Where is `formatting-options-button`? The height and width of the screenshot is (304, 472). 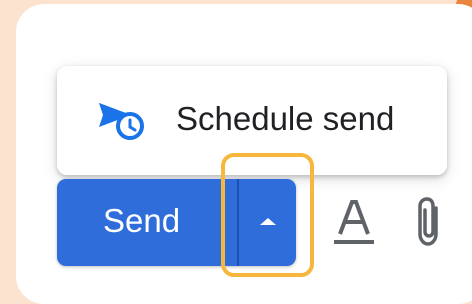 formatting-options-button is located at coordinates (354, 222).